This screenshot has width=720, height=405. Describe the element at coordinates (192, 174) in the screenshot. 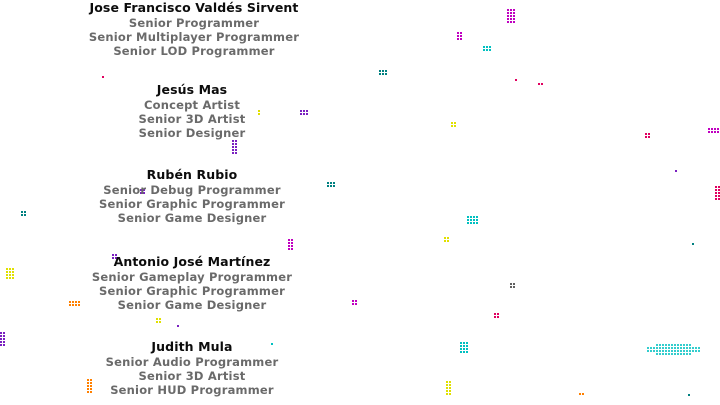

I see `credit-name: Rubén Rubio` at that location.